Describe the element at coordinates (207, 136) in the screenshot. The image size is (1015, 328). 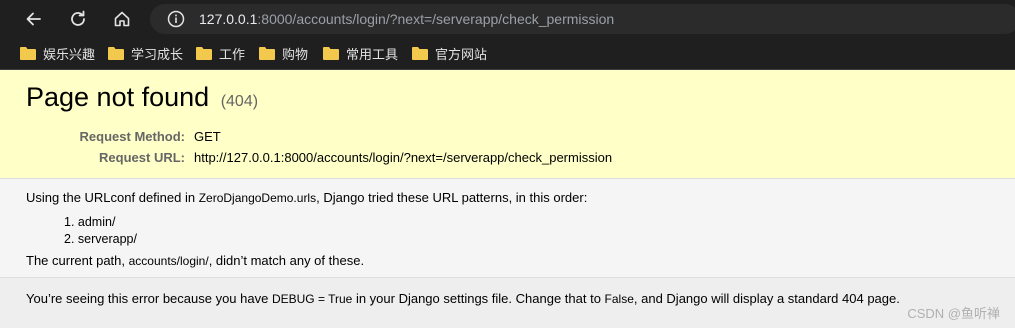
I see `request-method-value: GET` at that location.